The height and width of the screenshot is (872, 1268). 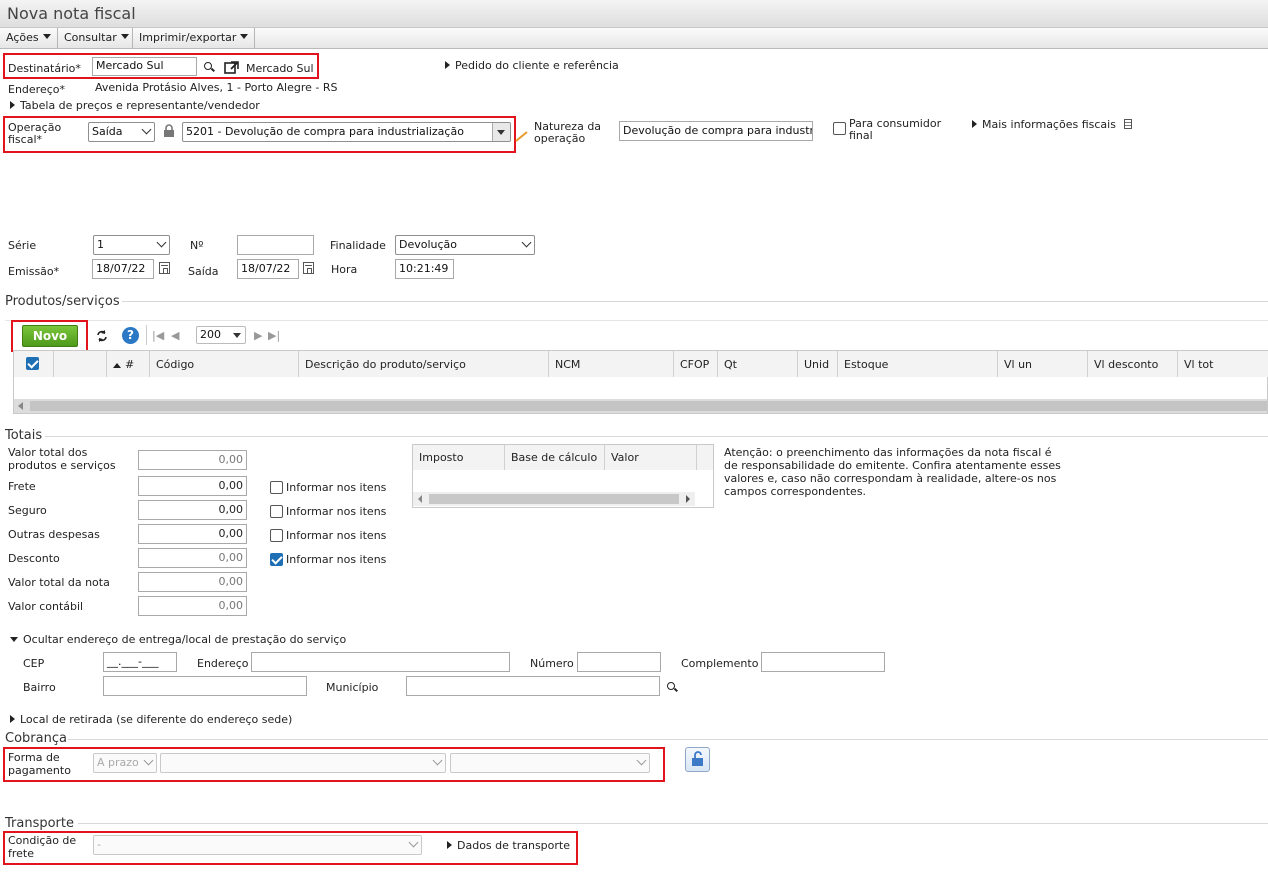 What do you see at coordinates (95, 38) in the screenshot?
I see `menu-consultar: Consultar` at bounding box center [95, 38].